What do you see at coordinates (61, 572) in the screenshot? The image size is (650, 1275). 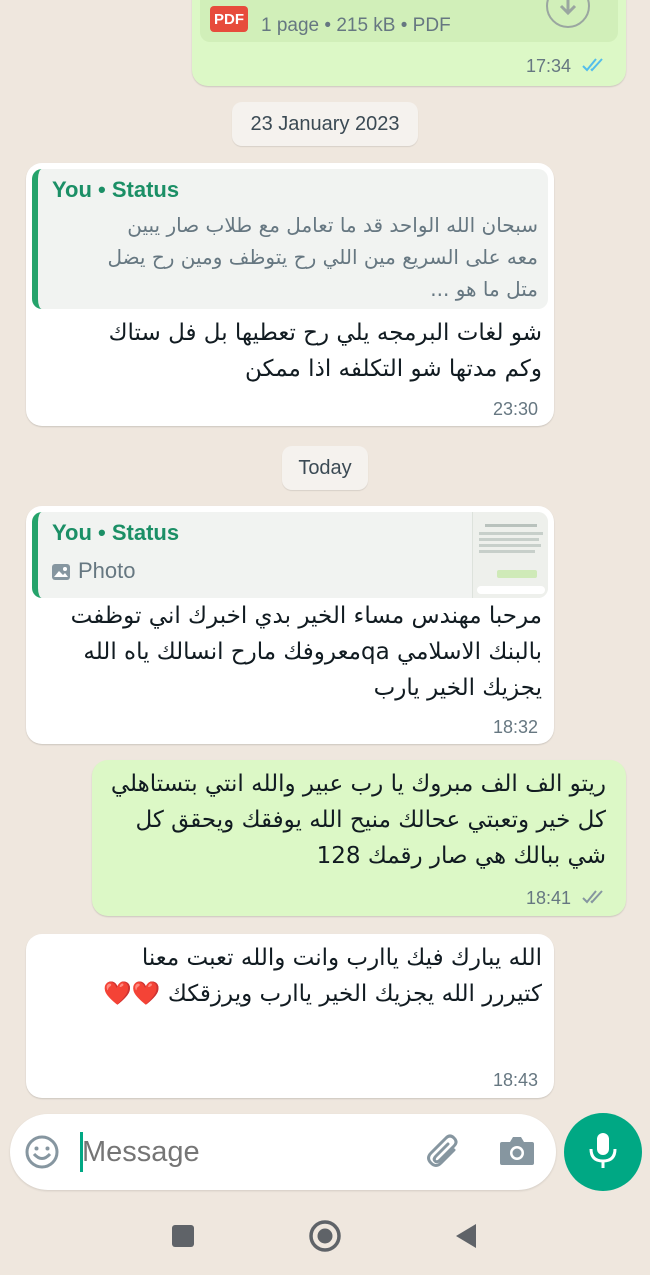 I see `photo-icon` at bounding box center [61, 572].